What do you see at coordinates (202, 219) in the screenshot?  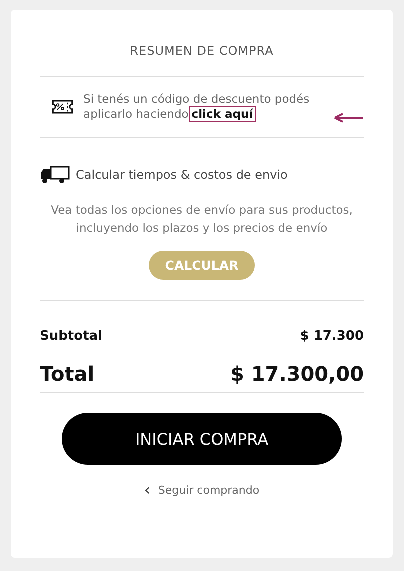 I see `shipping-description: Vea todas los opciones de envío para sus productos, incluyendo los plazos y los precios de envío` at bounding box center [202, 219].